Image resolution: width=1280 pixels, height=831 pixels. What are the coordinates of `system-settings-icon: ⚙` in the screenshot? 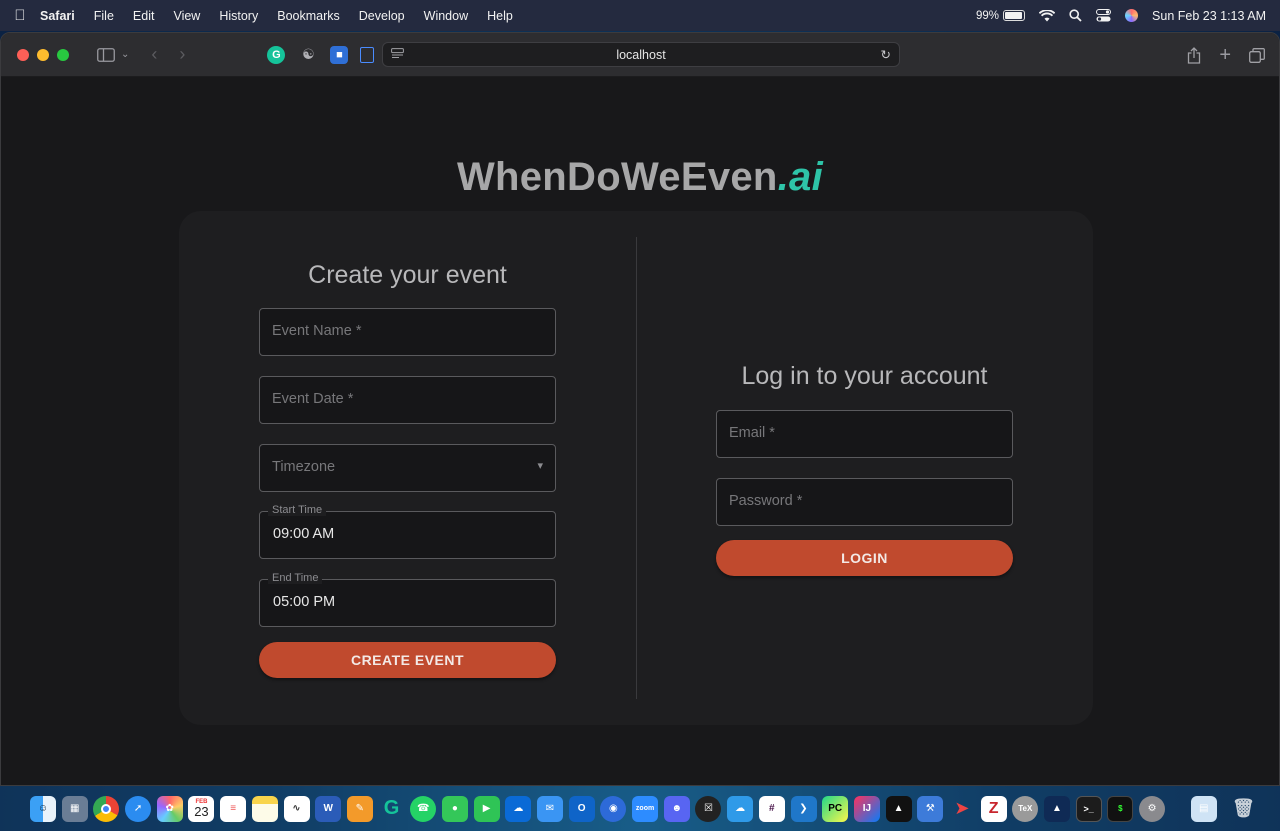 It's located at (1152, 808).